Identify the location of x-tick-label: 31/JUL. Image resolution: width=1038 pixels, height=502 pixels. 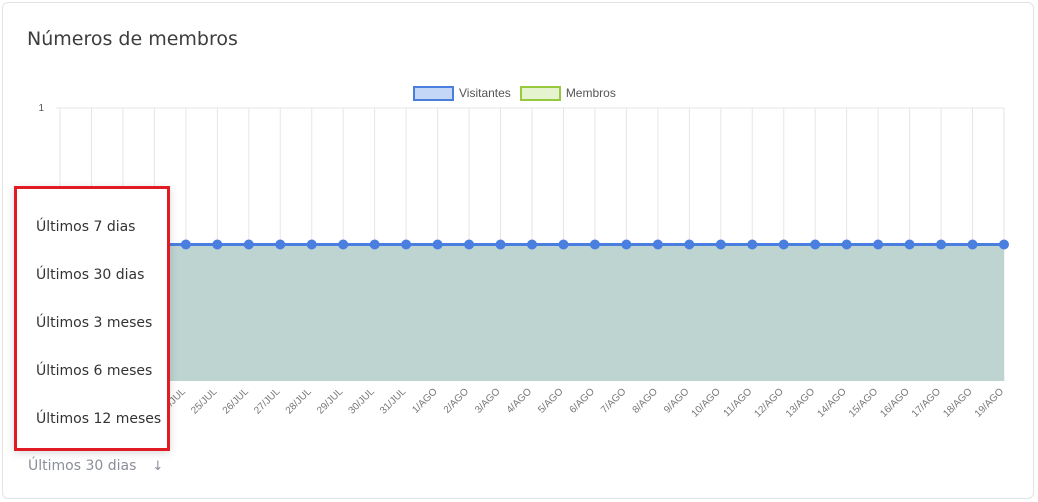
(393, 401).